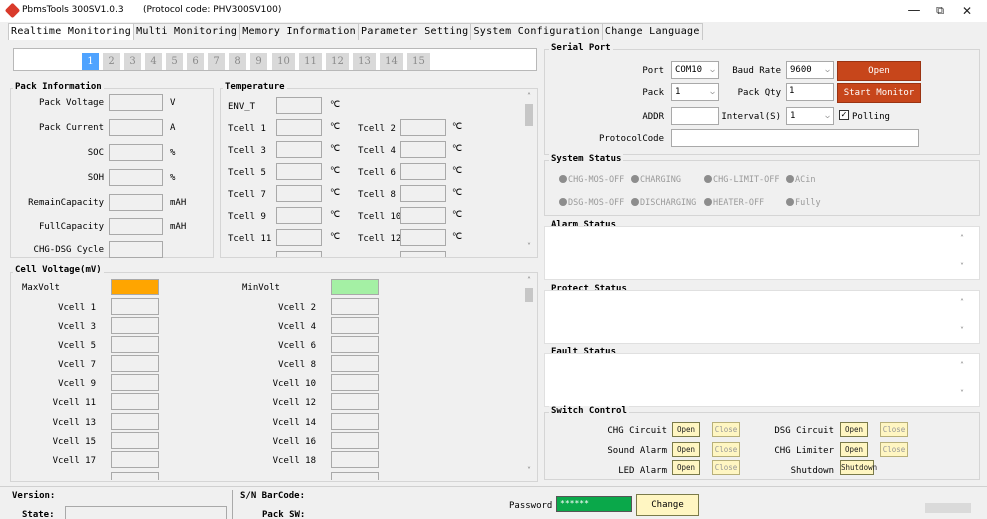  What do you see at coordinates (879, 71) in the screenshot?
I see `open-port-button: Open` at bounding box center [879, 71].